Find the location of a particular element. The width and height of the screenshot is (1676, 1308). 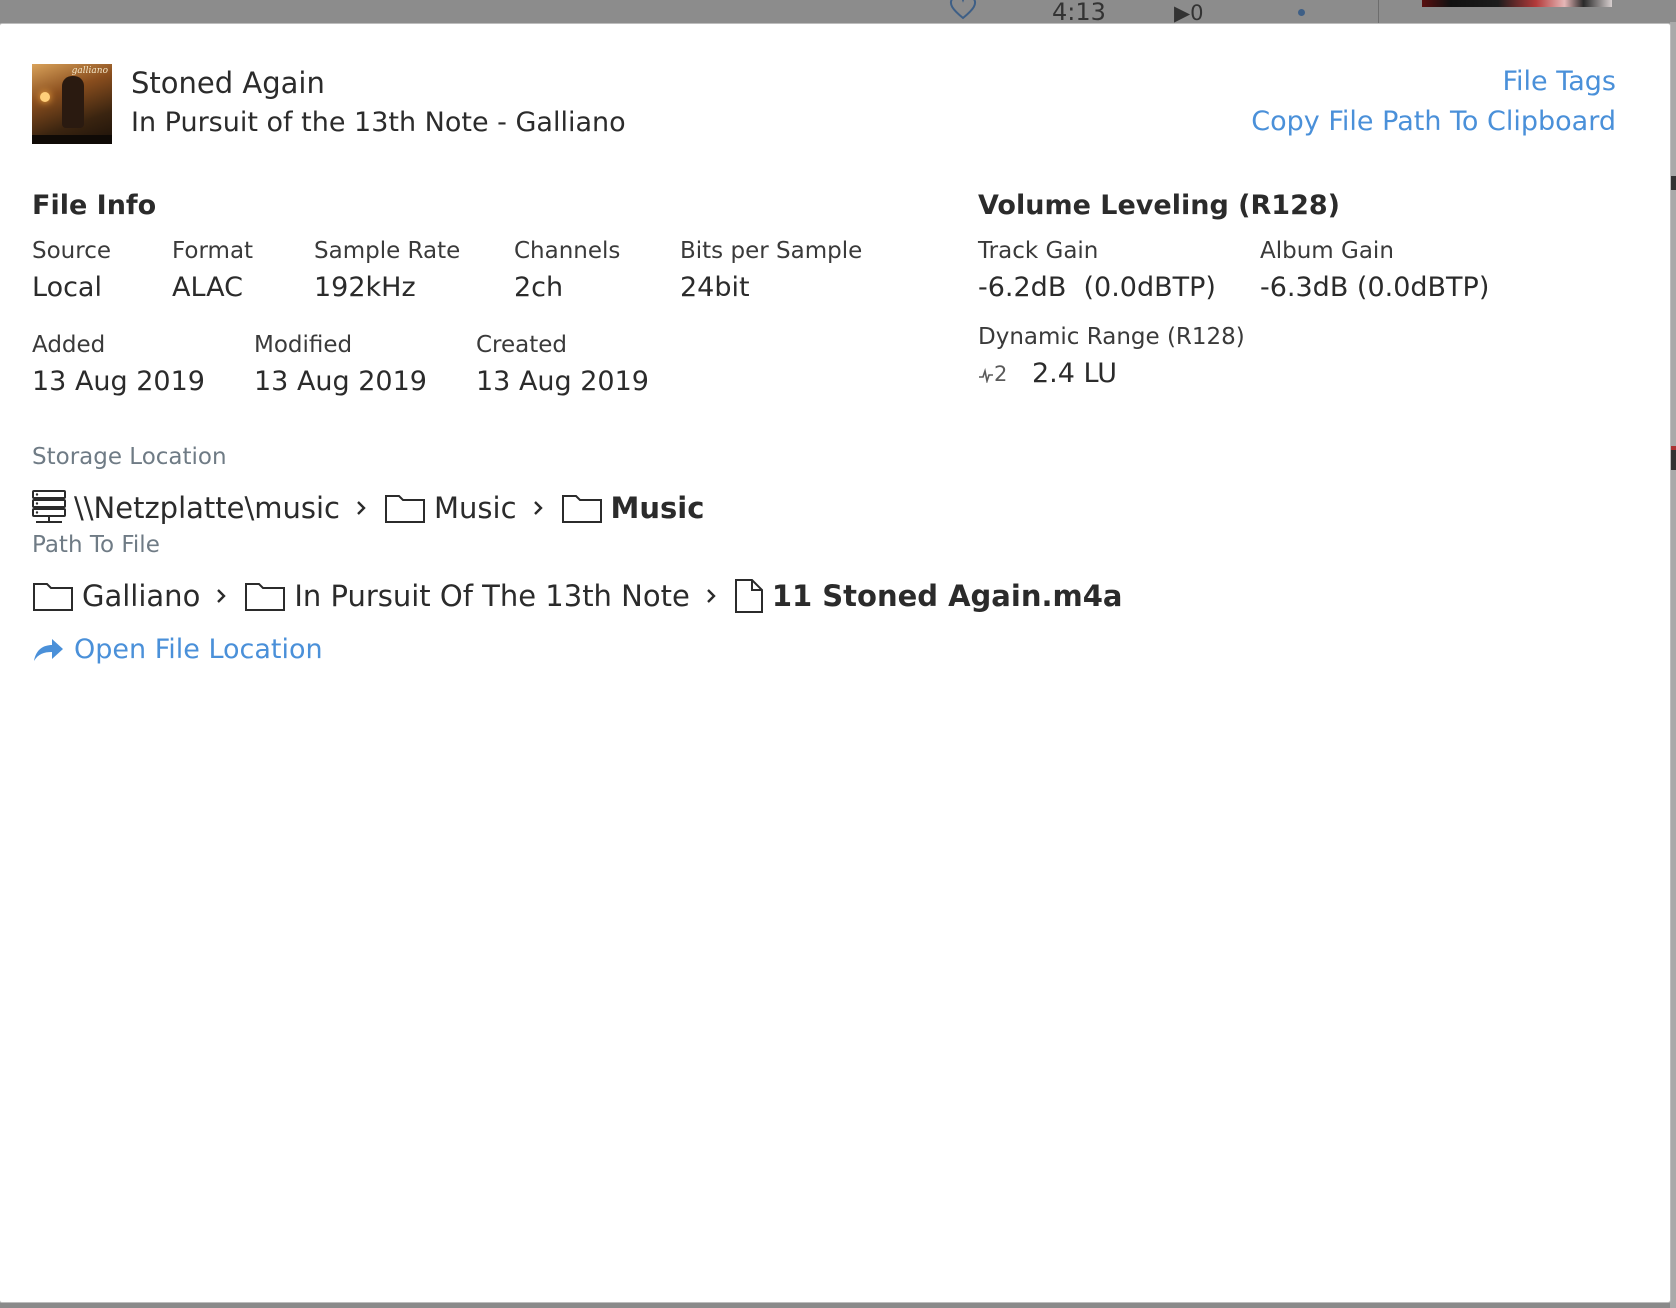

sample-rate-value: 192kHz is located at coordinates (365, 287).